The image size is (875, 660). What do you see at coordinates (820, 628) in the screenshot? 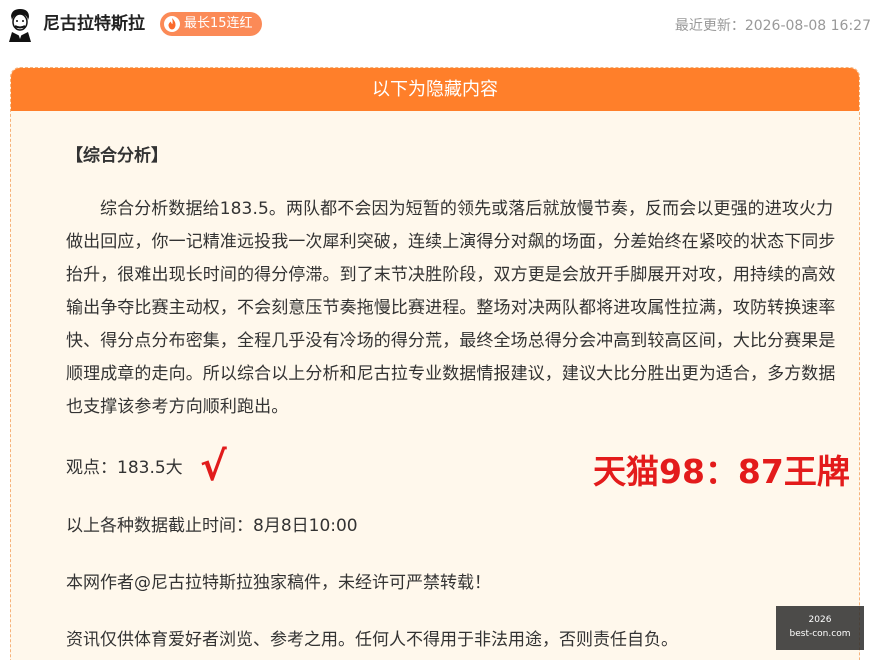
I see `site-watermark: 2026 best-con.com` at bounding box center [820, 628].